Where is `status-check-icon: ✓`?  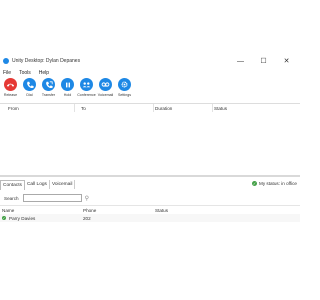
status-check-icon: ✓ is located at coordinates (255, 183).